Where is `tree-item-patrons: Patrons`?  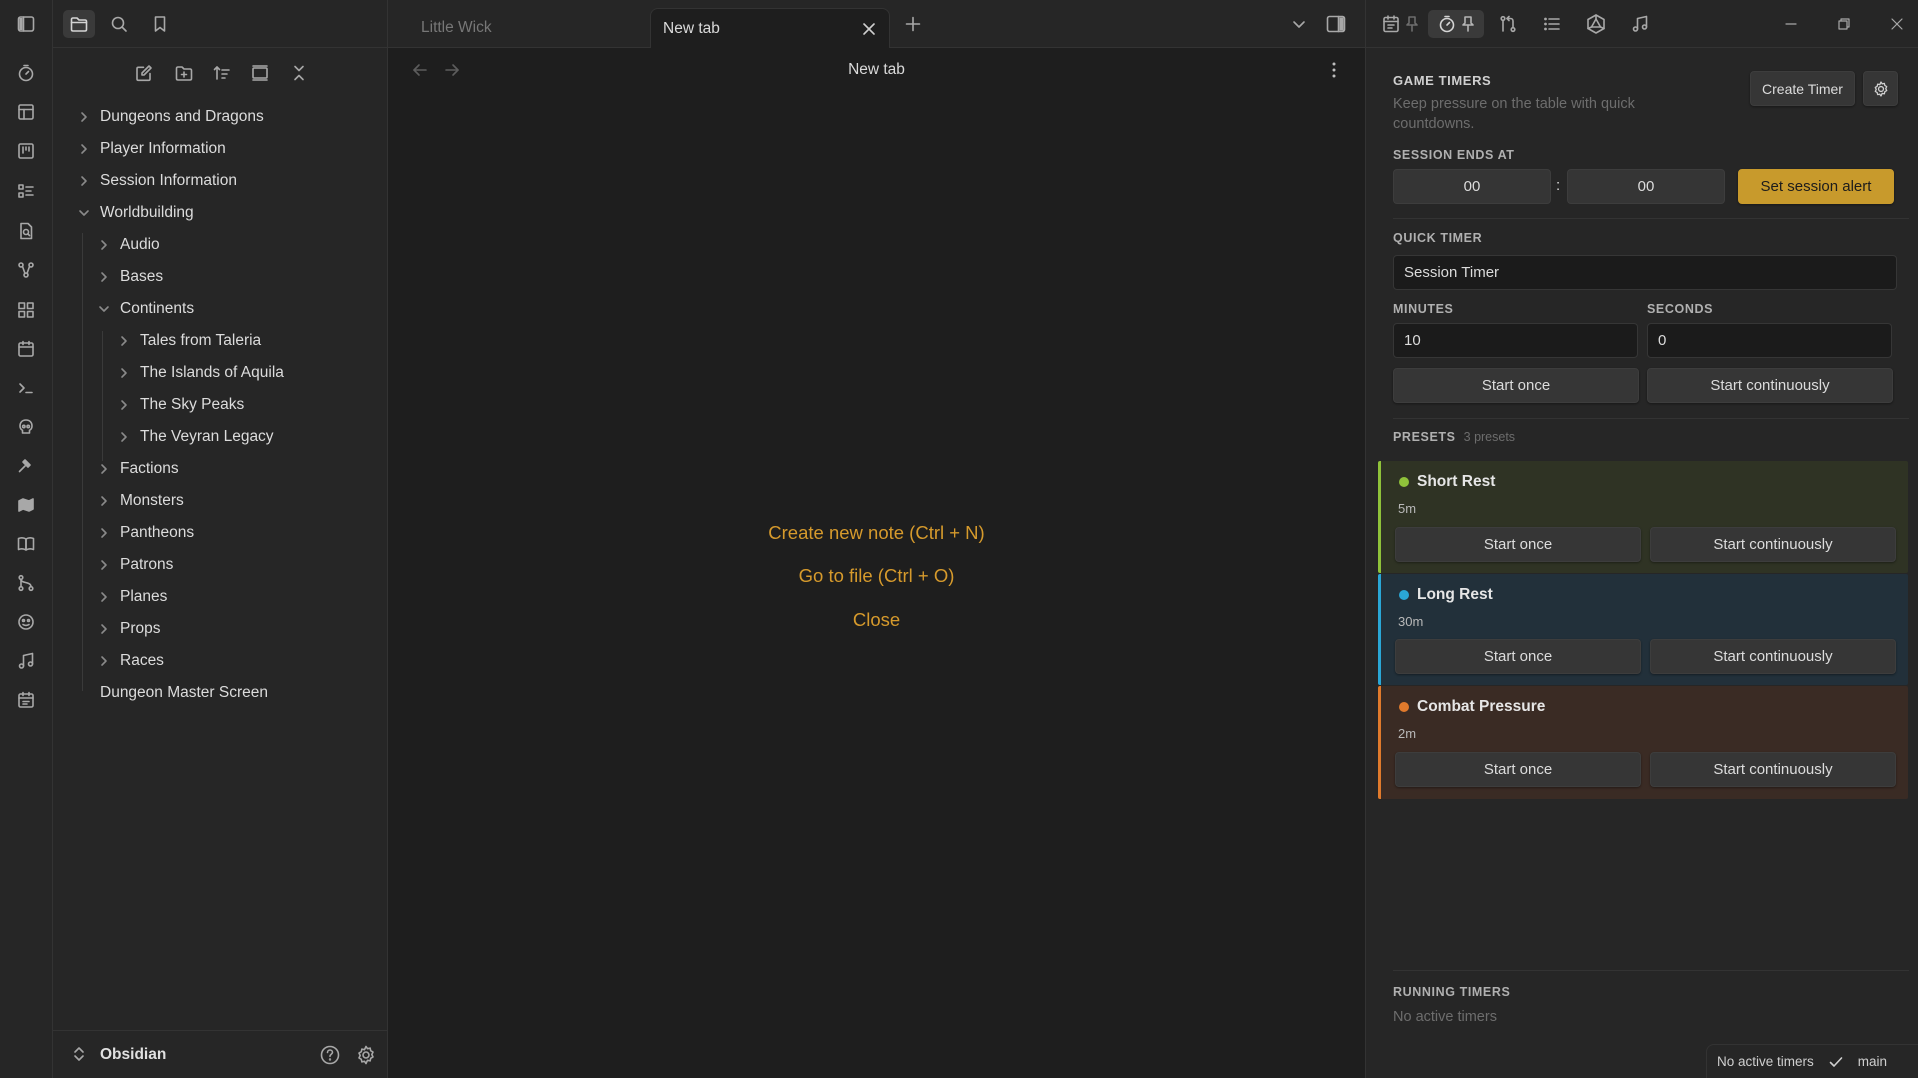
tree-item-patrons: Patrons is located at coordinates (134, 565).